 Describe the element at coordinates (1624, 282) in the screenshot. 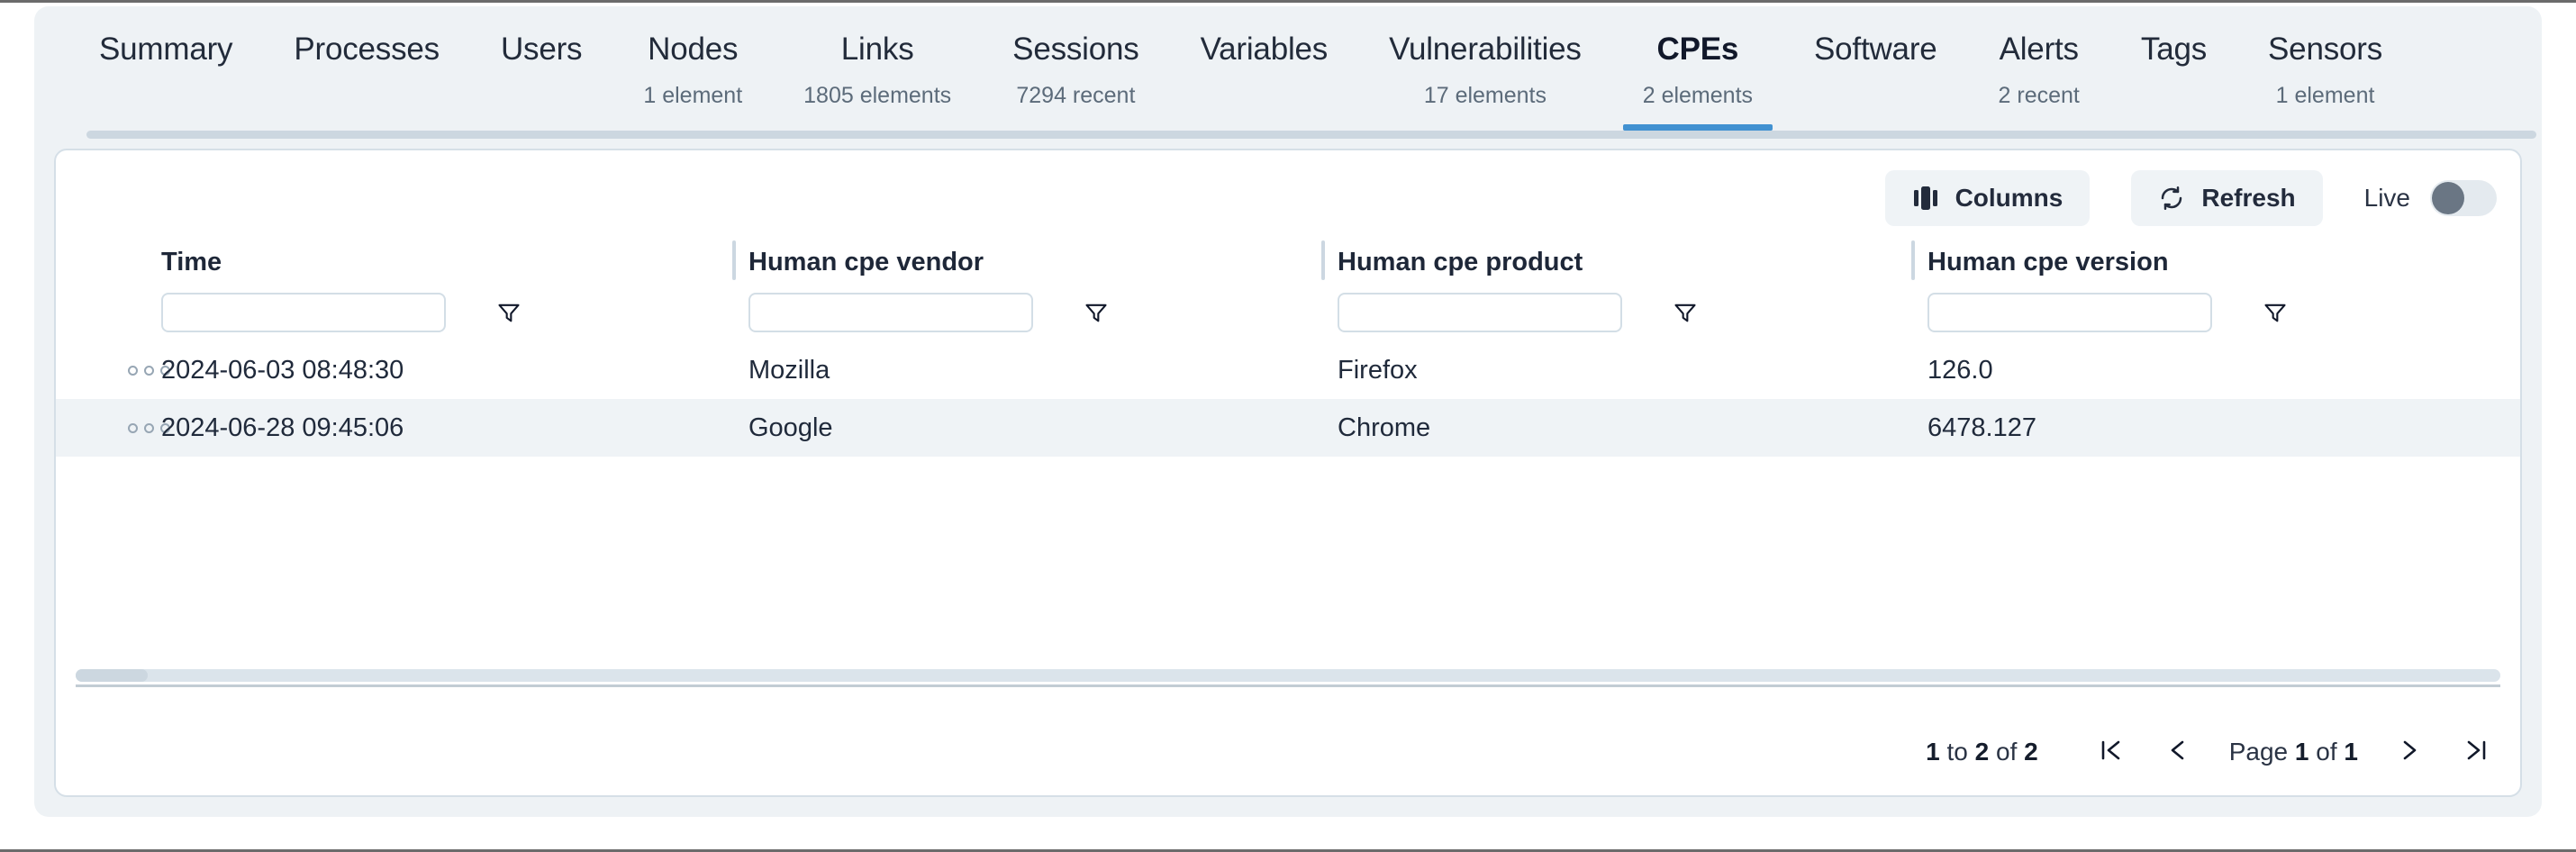

I see `column-header-human-cpe-product: Human cpe product` at that location.